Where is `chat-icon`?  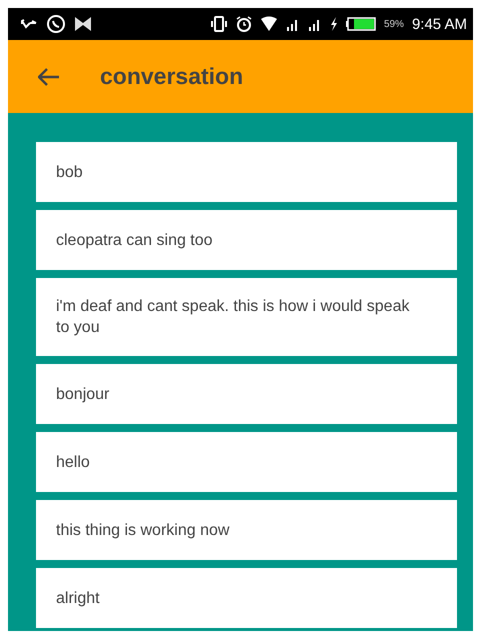 chat-icon is located at coordinates (56, 24).